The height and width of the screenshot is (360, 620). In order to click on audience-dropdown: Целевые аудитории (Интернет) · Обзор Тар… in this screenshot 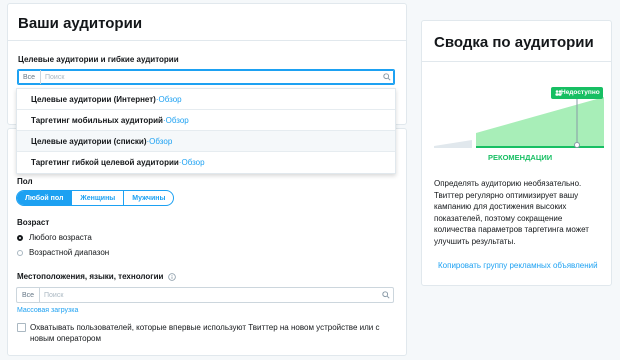, I will do `click(206, 131)`.